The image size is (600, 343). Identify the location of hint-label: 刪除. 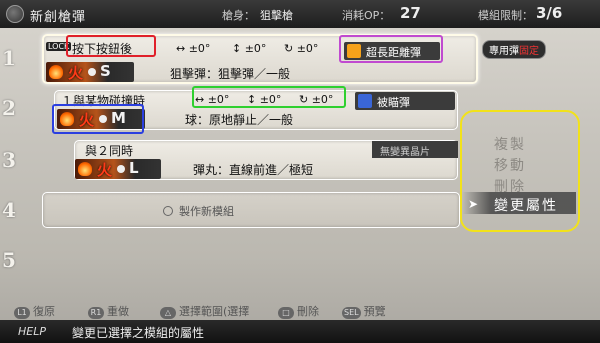
(308, 311).